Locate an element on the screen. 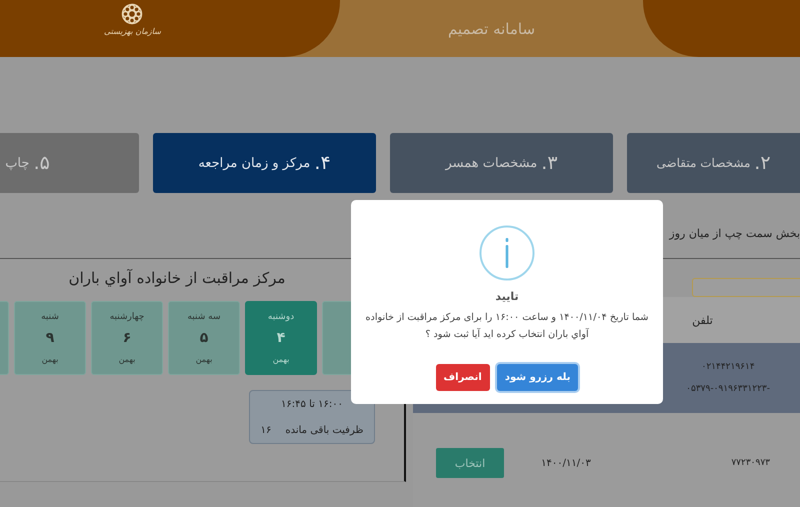  step-tab: ۳. مشخصات همسر is located at coordinates (501, 163).